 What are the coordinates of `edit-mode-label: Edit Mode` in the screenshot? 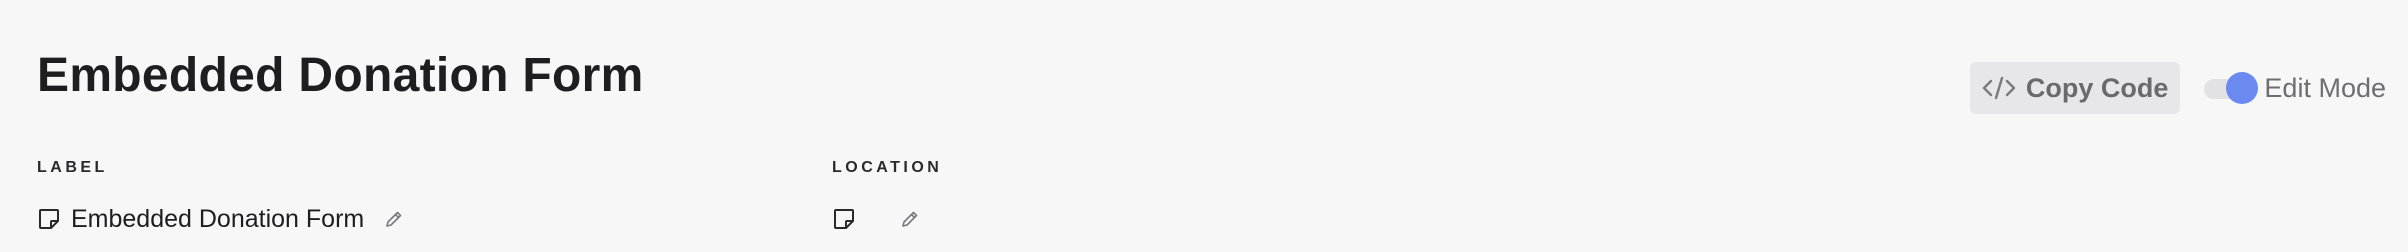 It's located at (2325, 87).